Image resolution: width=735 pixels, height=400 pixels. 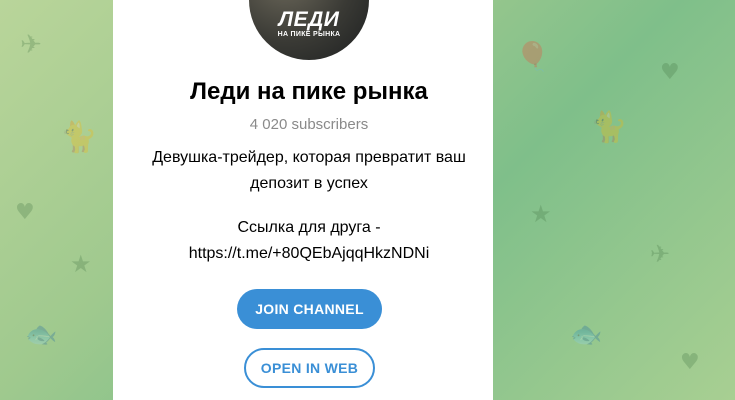 I want to click on balloon-icon: 🎈, so click(x=532, y=56).